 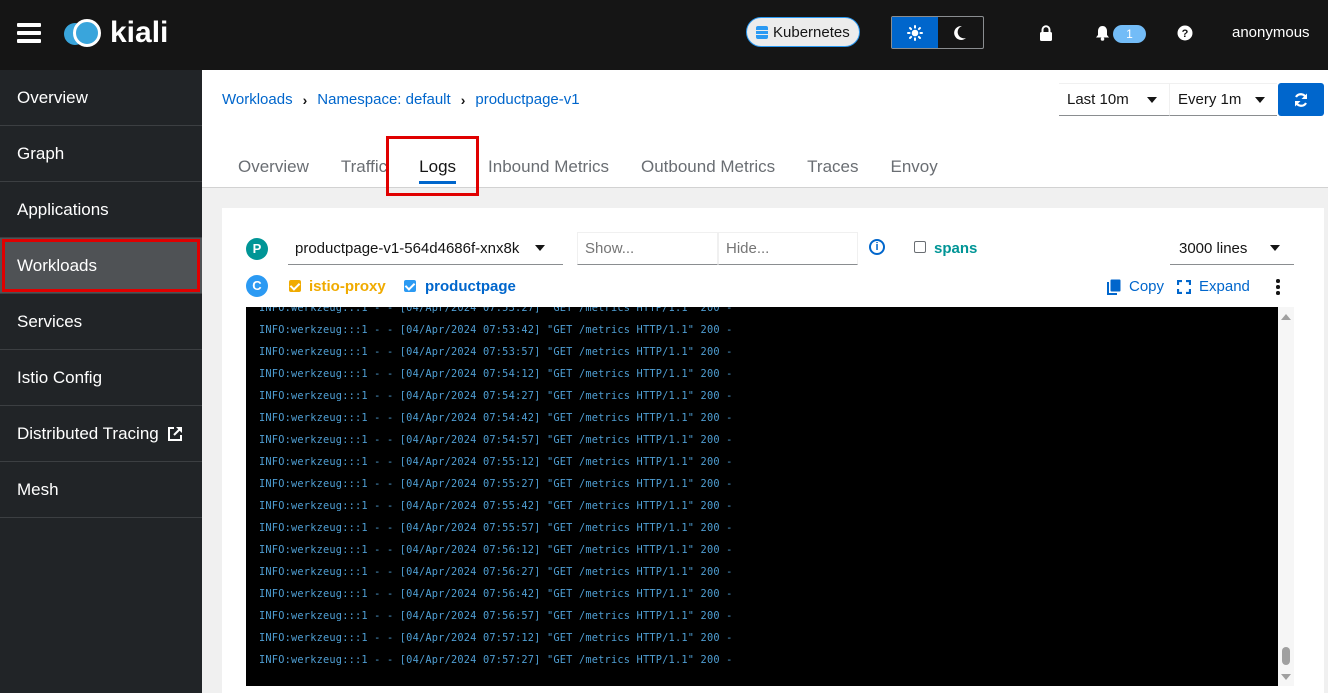 I want to click on sidebar-item-distributed-tracing: Distributed Tracing, so click(x=101, y=434).